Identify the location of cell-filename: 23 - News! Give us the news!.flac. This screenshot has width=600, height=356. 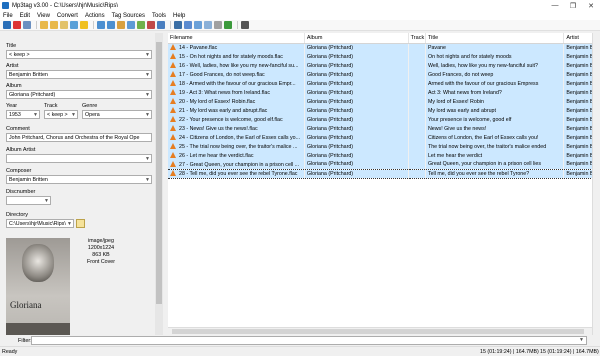
(236, 128).